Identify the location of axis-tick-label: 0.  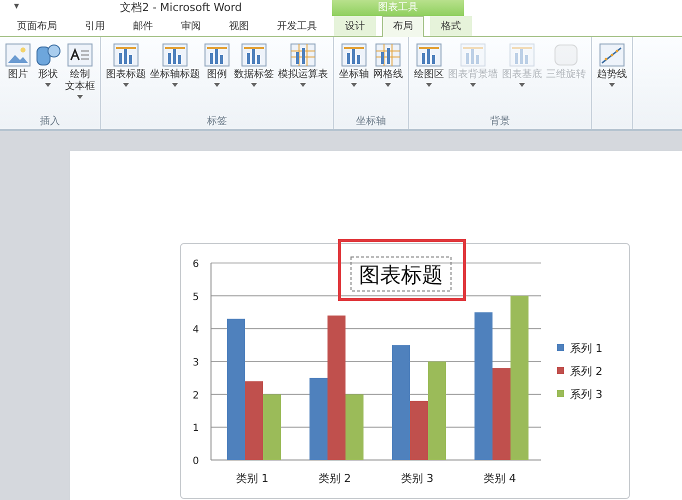
(195, 461).